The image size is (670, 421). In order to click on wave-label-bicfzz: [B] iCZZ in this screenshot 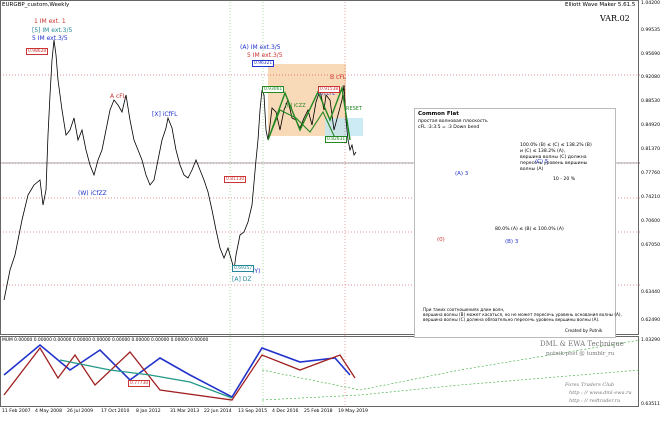, I will do `click(295, 106)`.